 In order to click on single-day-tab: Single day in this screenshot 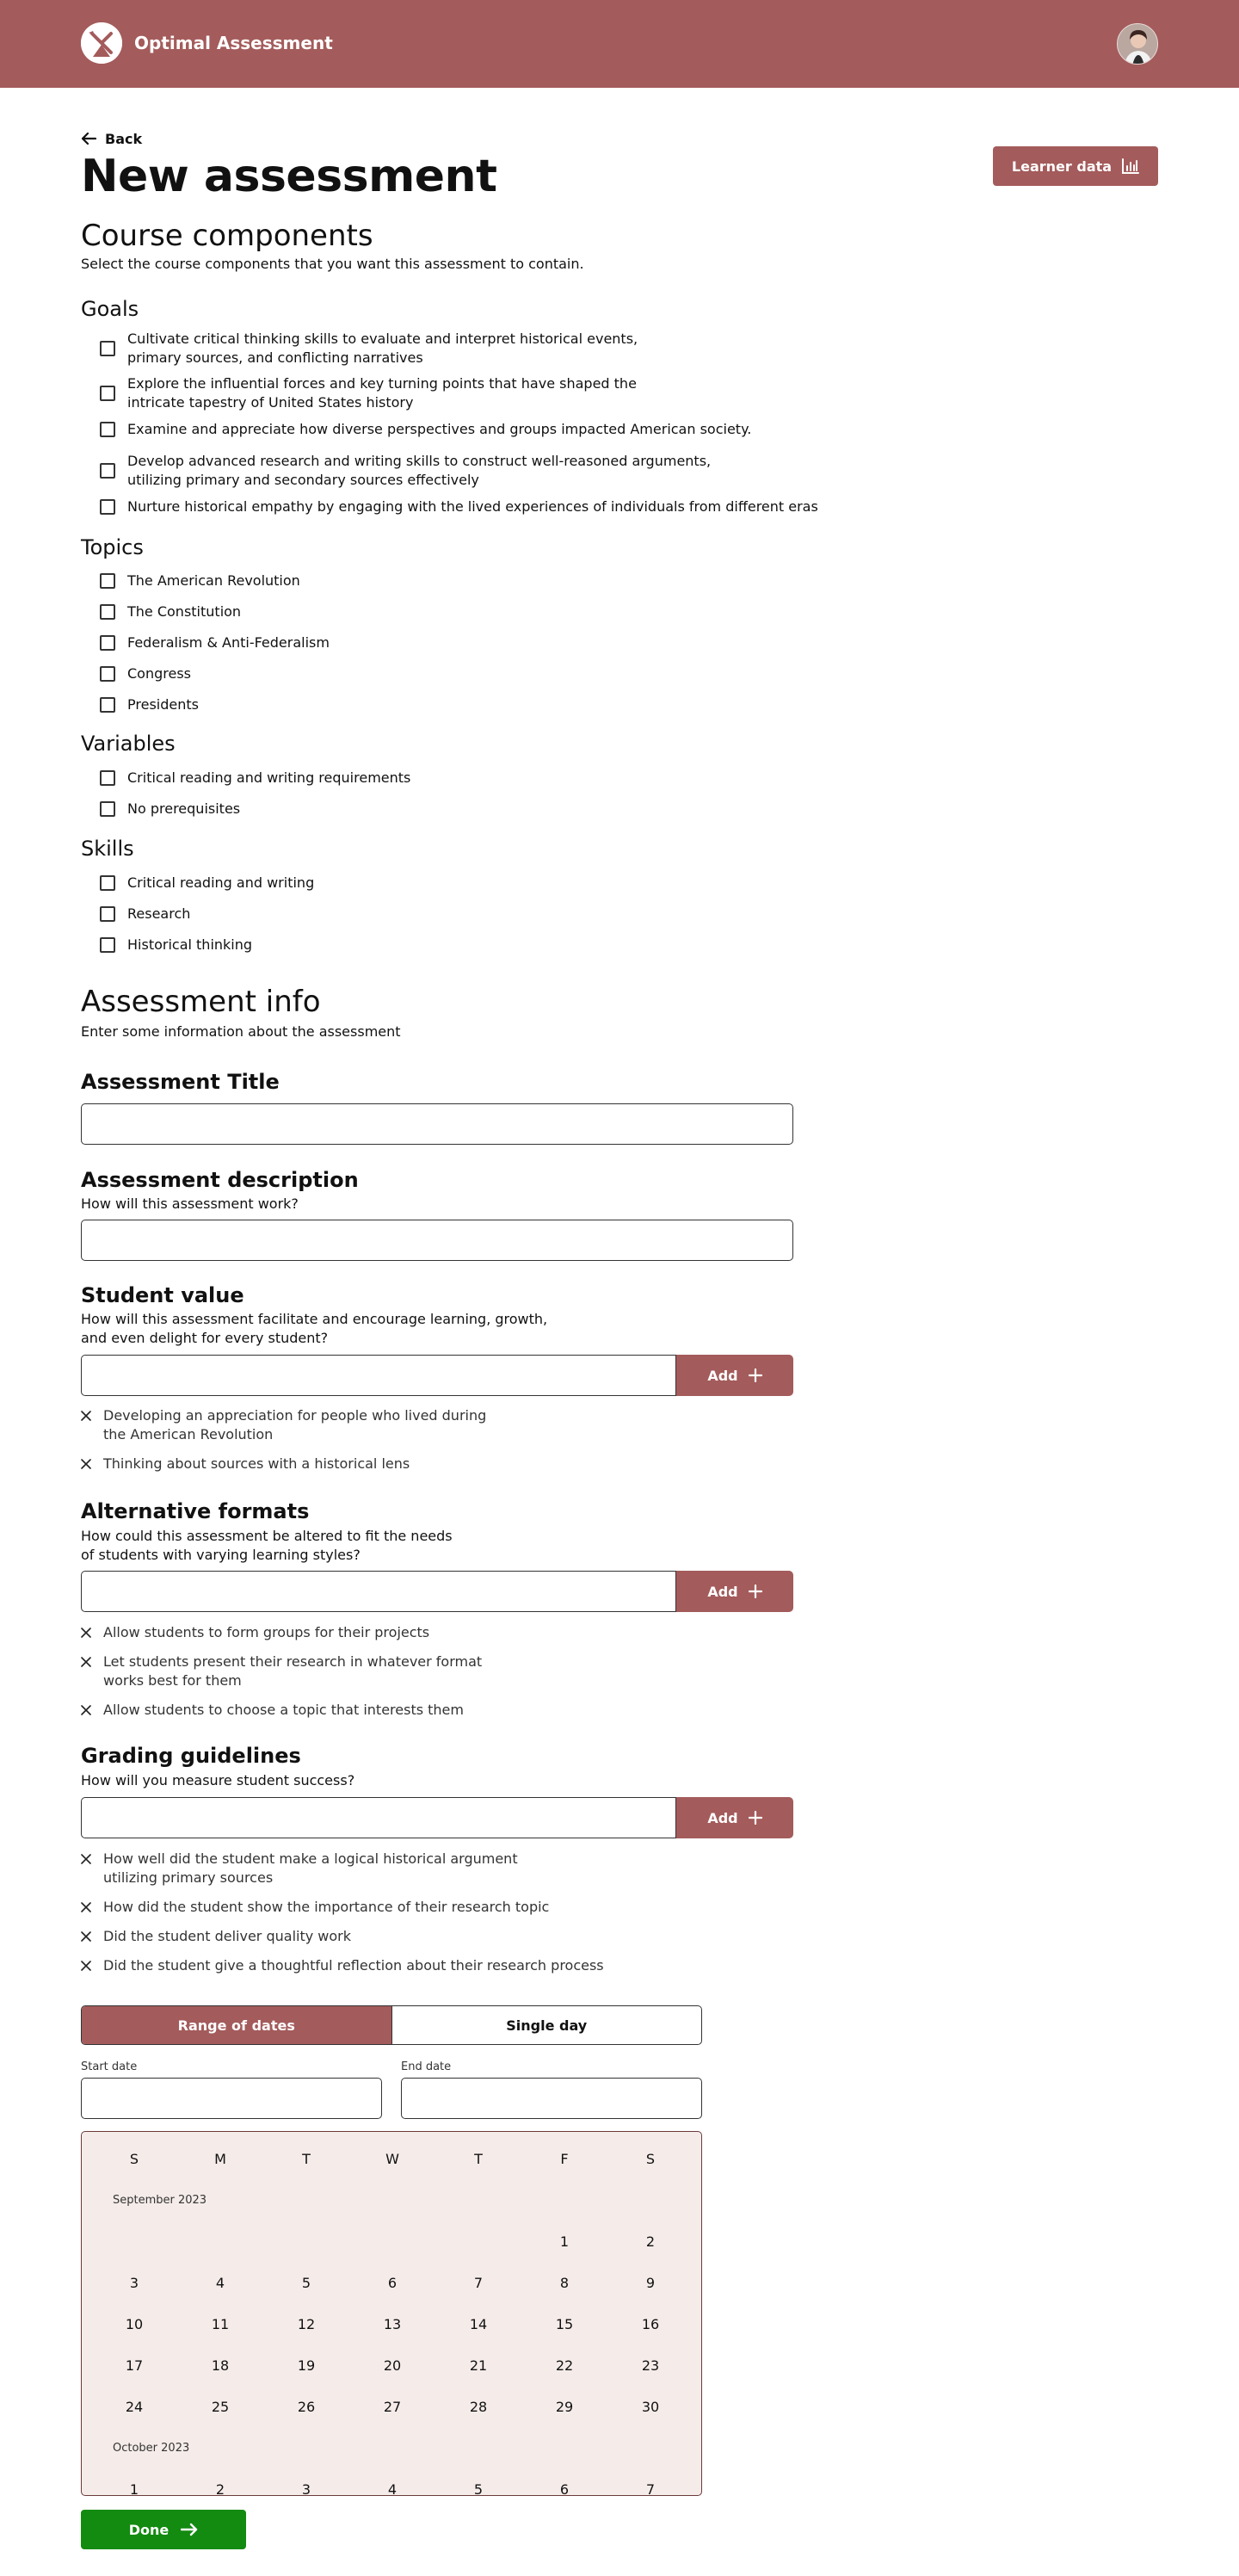, I will do `click(547, 2025)`.